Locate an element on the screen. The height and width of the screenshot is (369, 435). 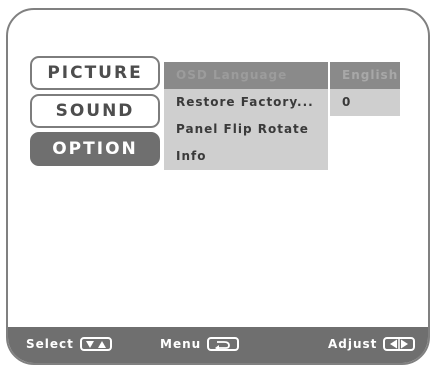
down-up-arrows-icon is located at coordinates (95, 344).